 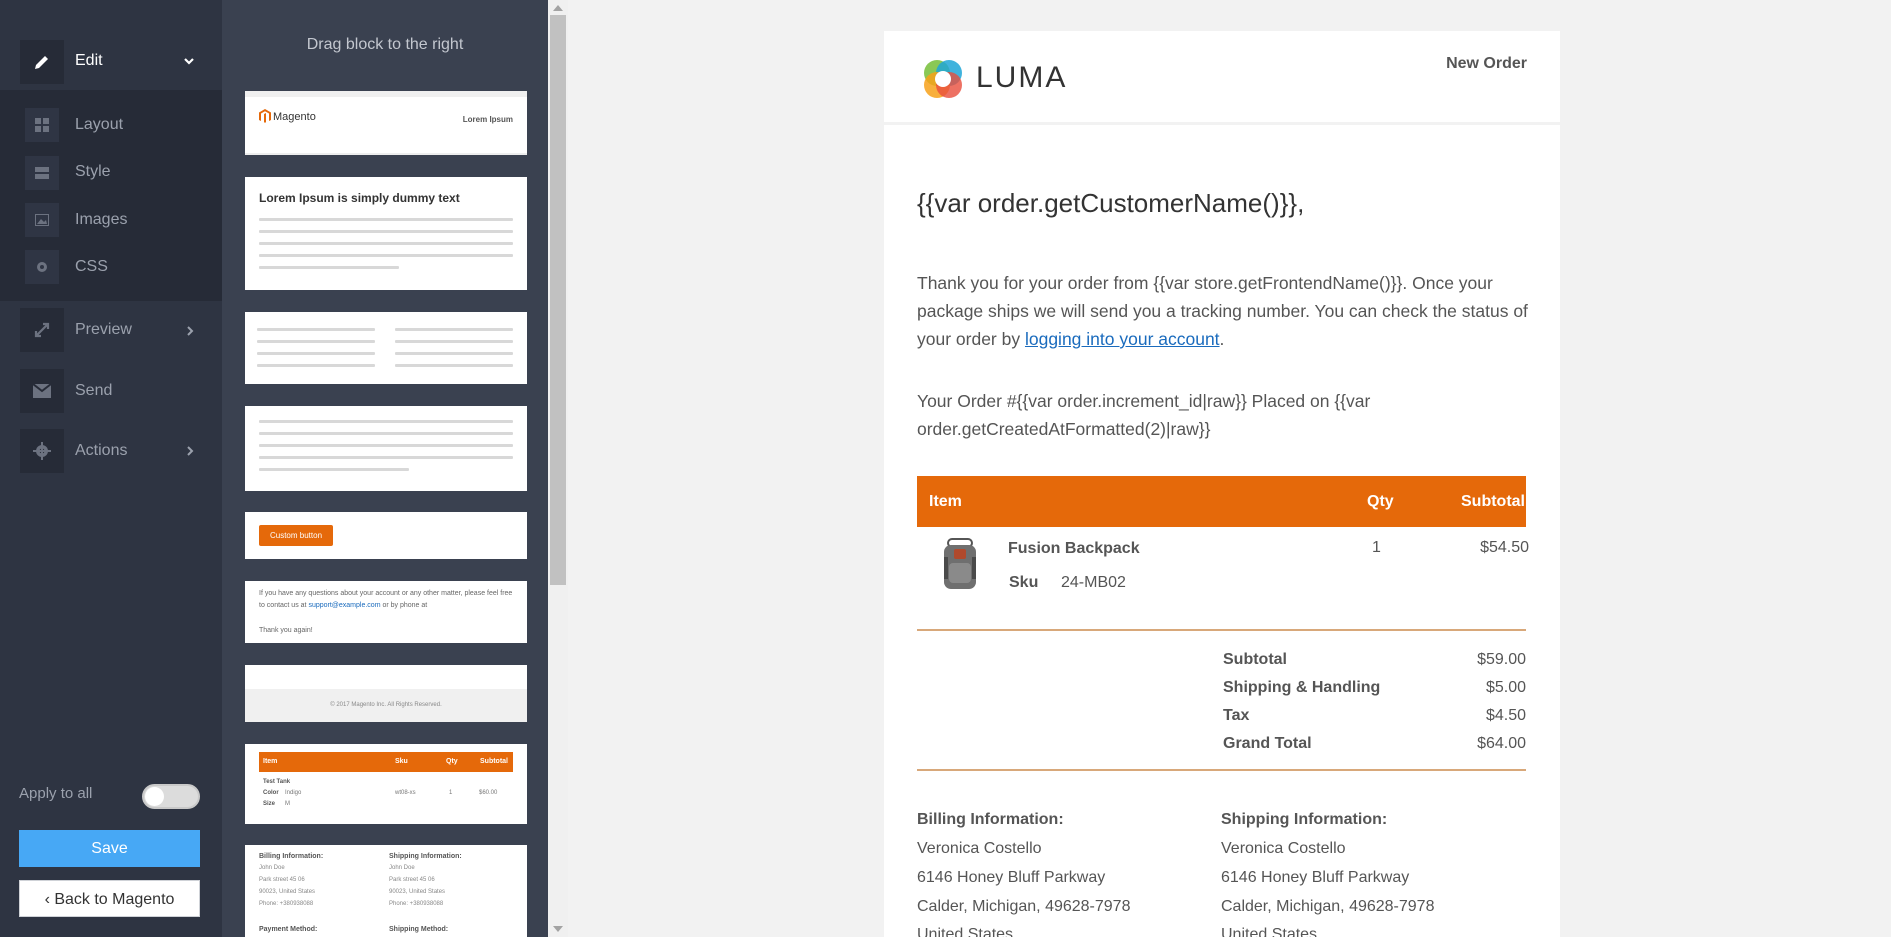 What do you see at coordinates (419, 929) in the screenshot?
I see `shipping-method-heading: Shipping Method:` at bounding box center [419, 929].